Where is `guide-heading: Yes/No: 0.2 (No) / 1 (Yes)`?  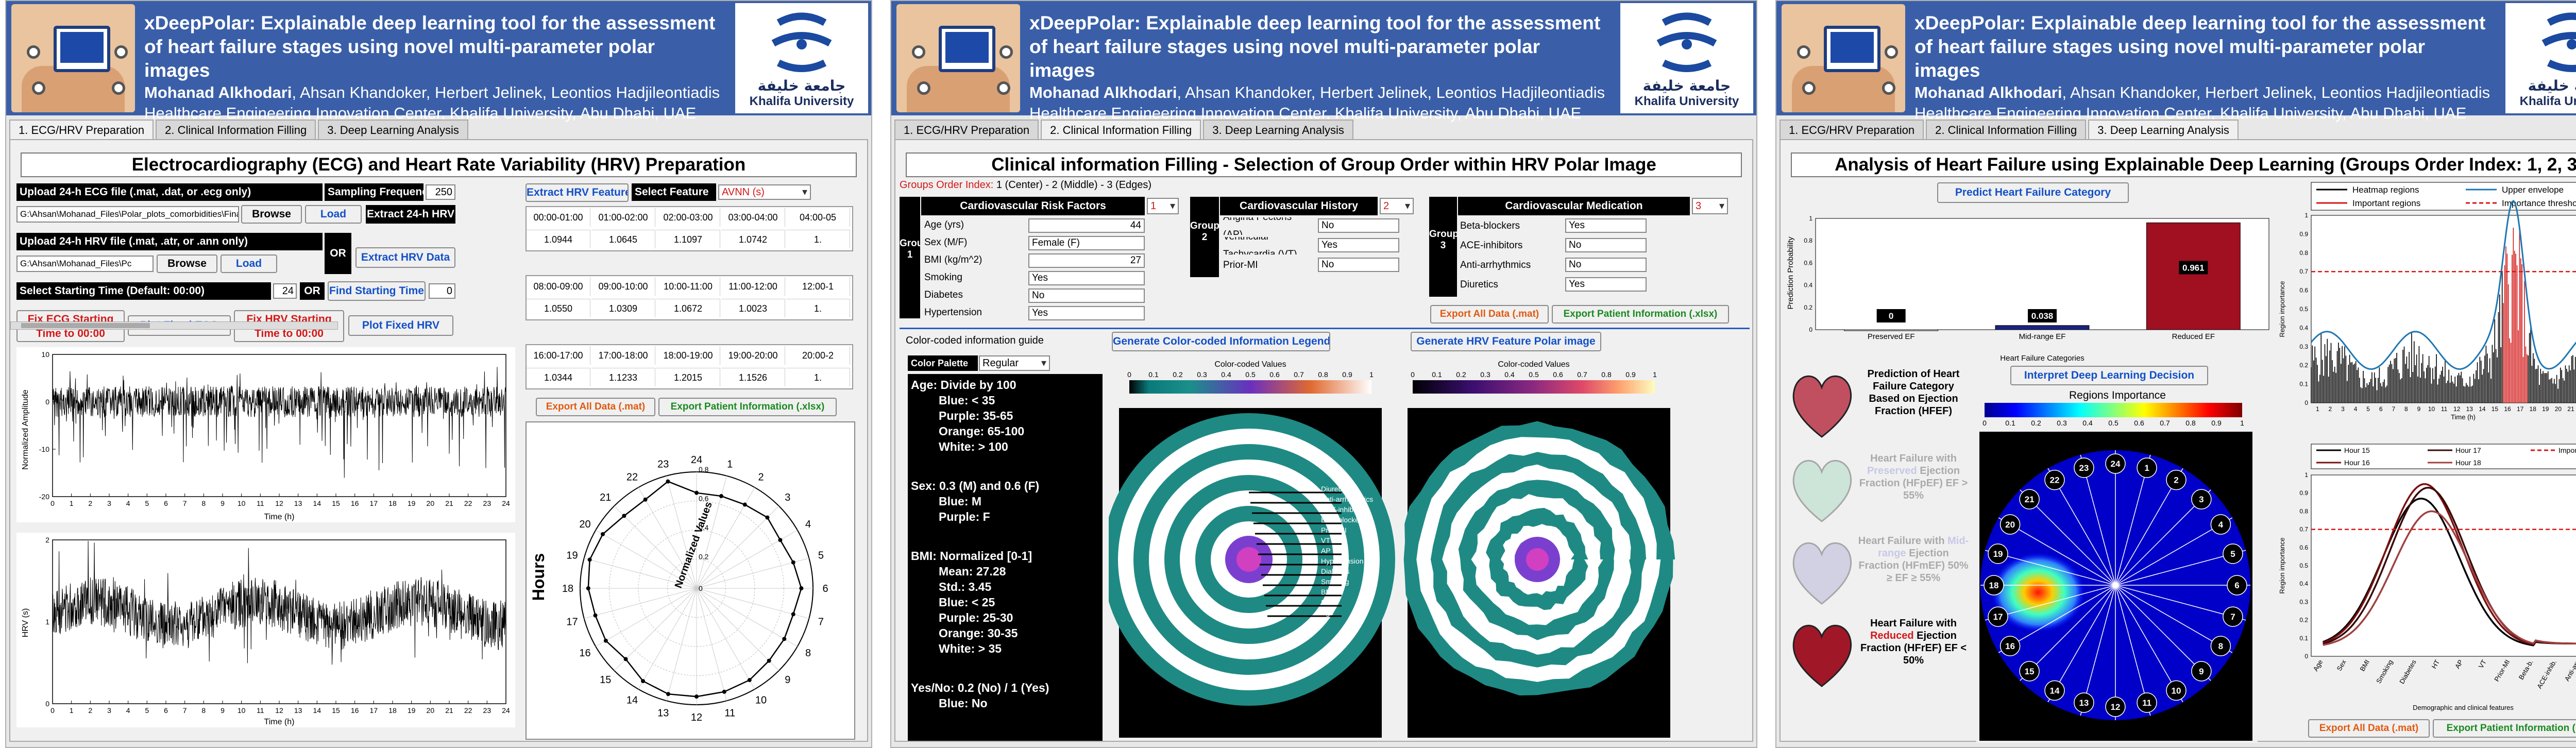
guide-heading: Yes/No: 0.2 (No) / 1 (Yes) is located at coordinates (980, 687).